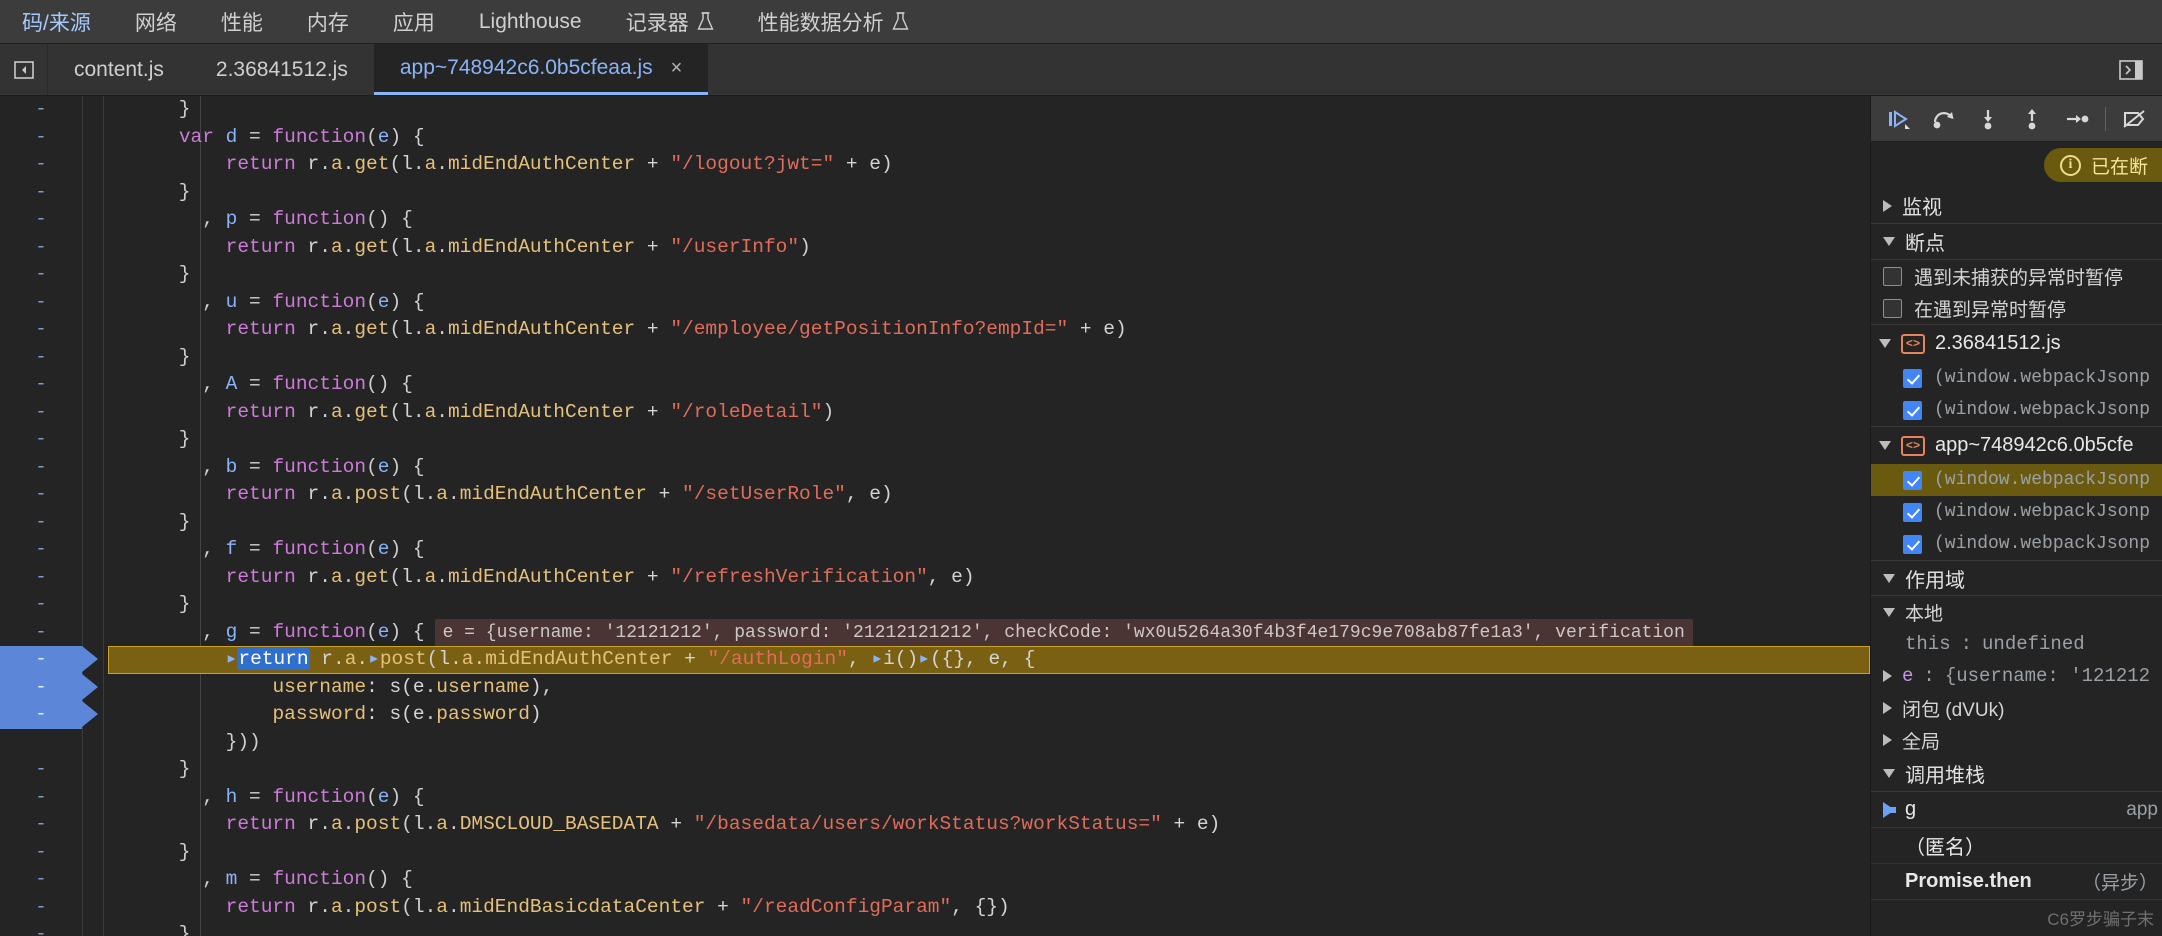 The width and height of the screenshot is (2162, 936). I want to click on file-tab-1: 2.36841512.js, so click(282, 69).